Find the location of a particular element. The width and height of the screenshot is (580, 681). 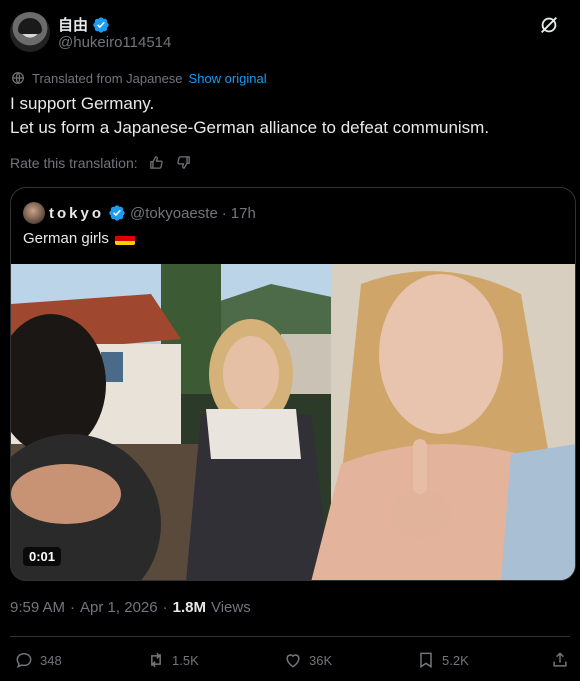

rate-translation: Rate this translation: is located at coordinates (101, 162).